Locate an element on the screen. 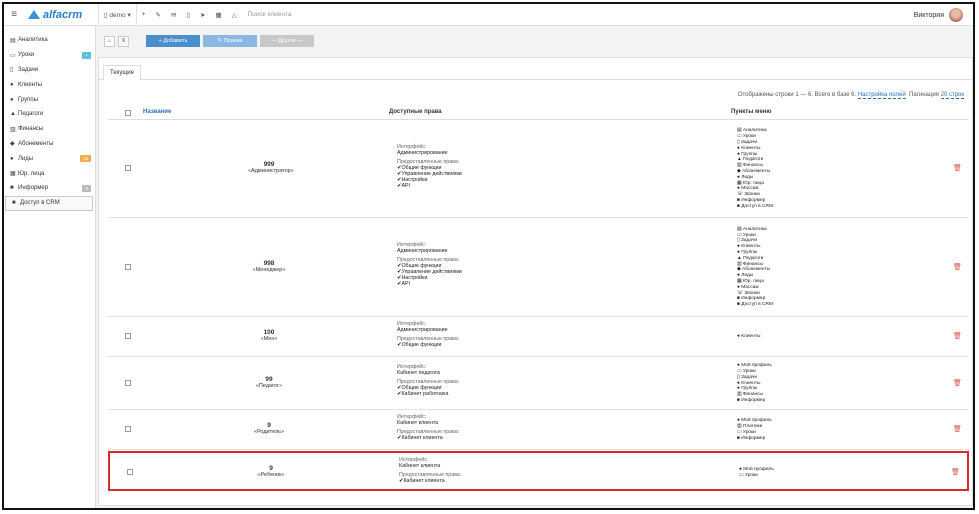 This screenshot has width=979, height=514. select-all-checkbox is located at coordinates (128, 113).